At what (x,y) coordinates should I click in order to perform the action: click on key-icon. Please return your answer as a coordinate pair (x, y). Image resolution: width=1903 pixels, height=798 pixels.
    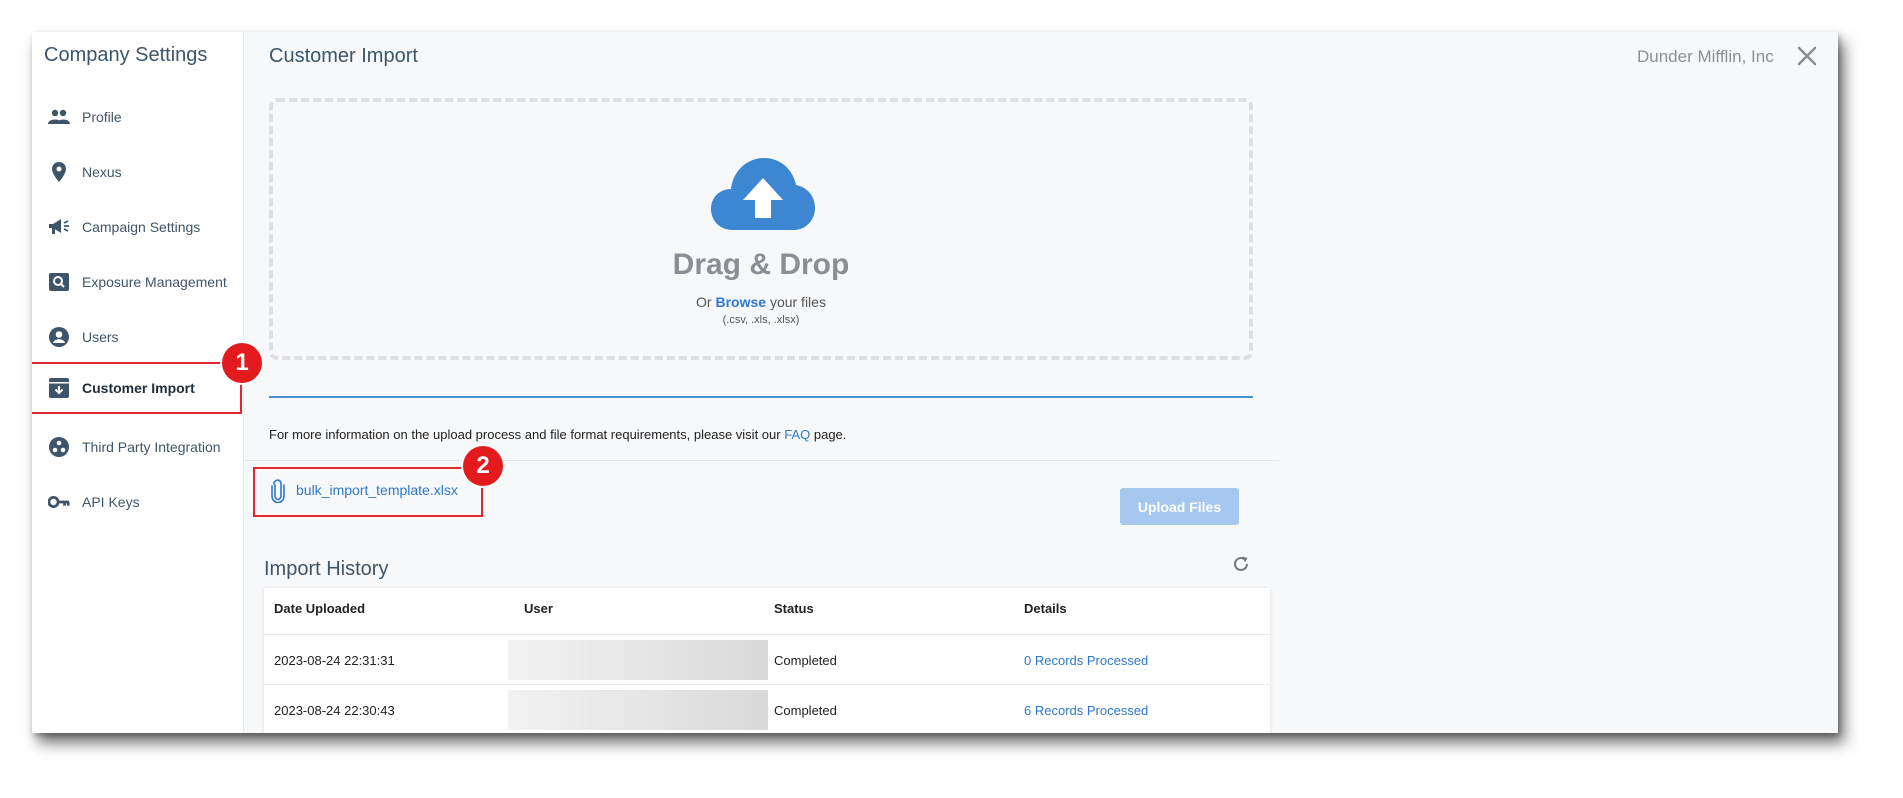
    Looking at the image, I should click on (59, 502).